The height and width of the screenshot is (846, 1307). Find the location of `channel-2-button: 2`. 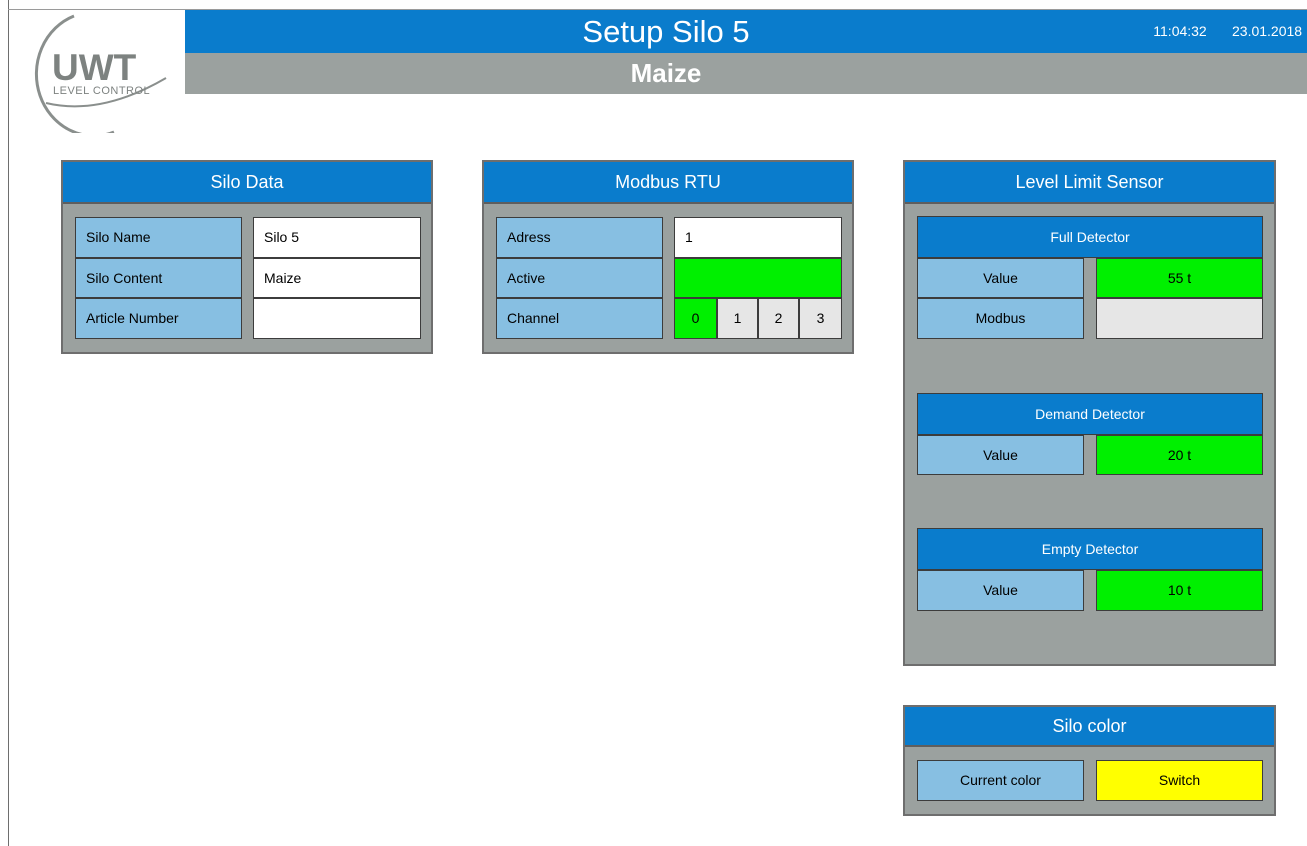

channel-2-button: 2 is located at coordinates (778, 318).